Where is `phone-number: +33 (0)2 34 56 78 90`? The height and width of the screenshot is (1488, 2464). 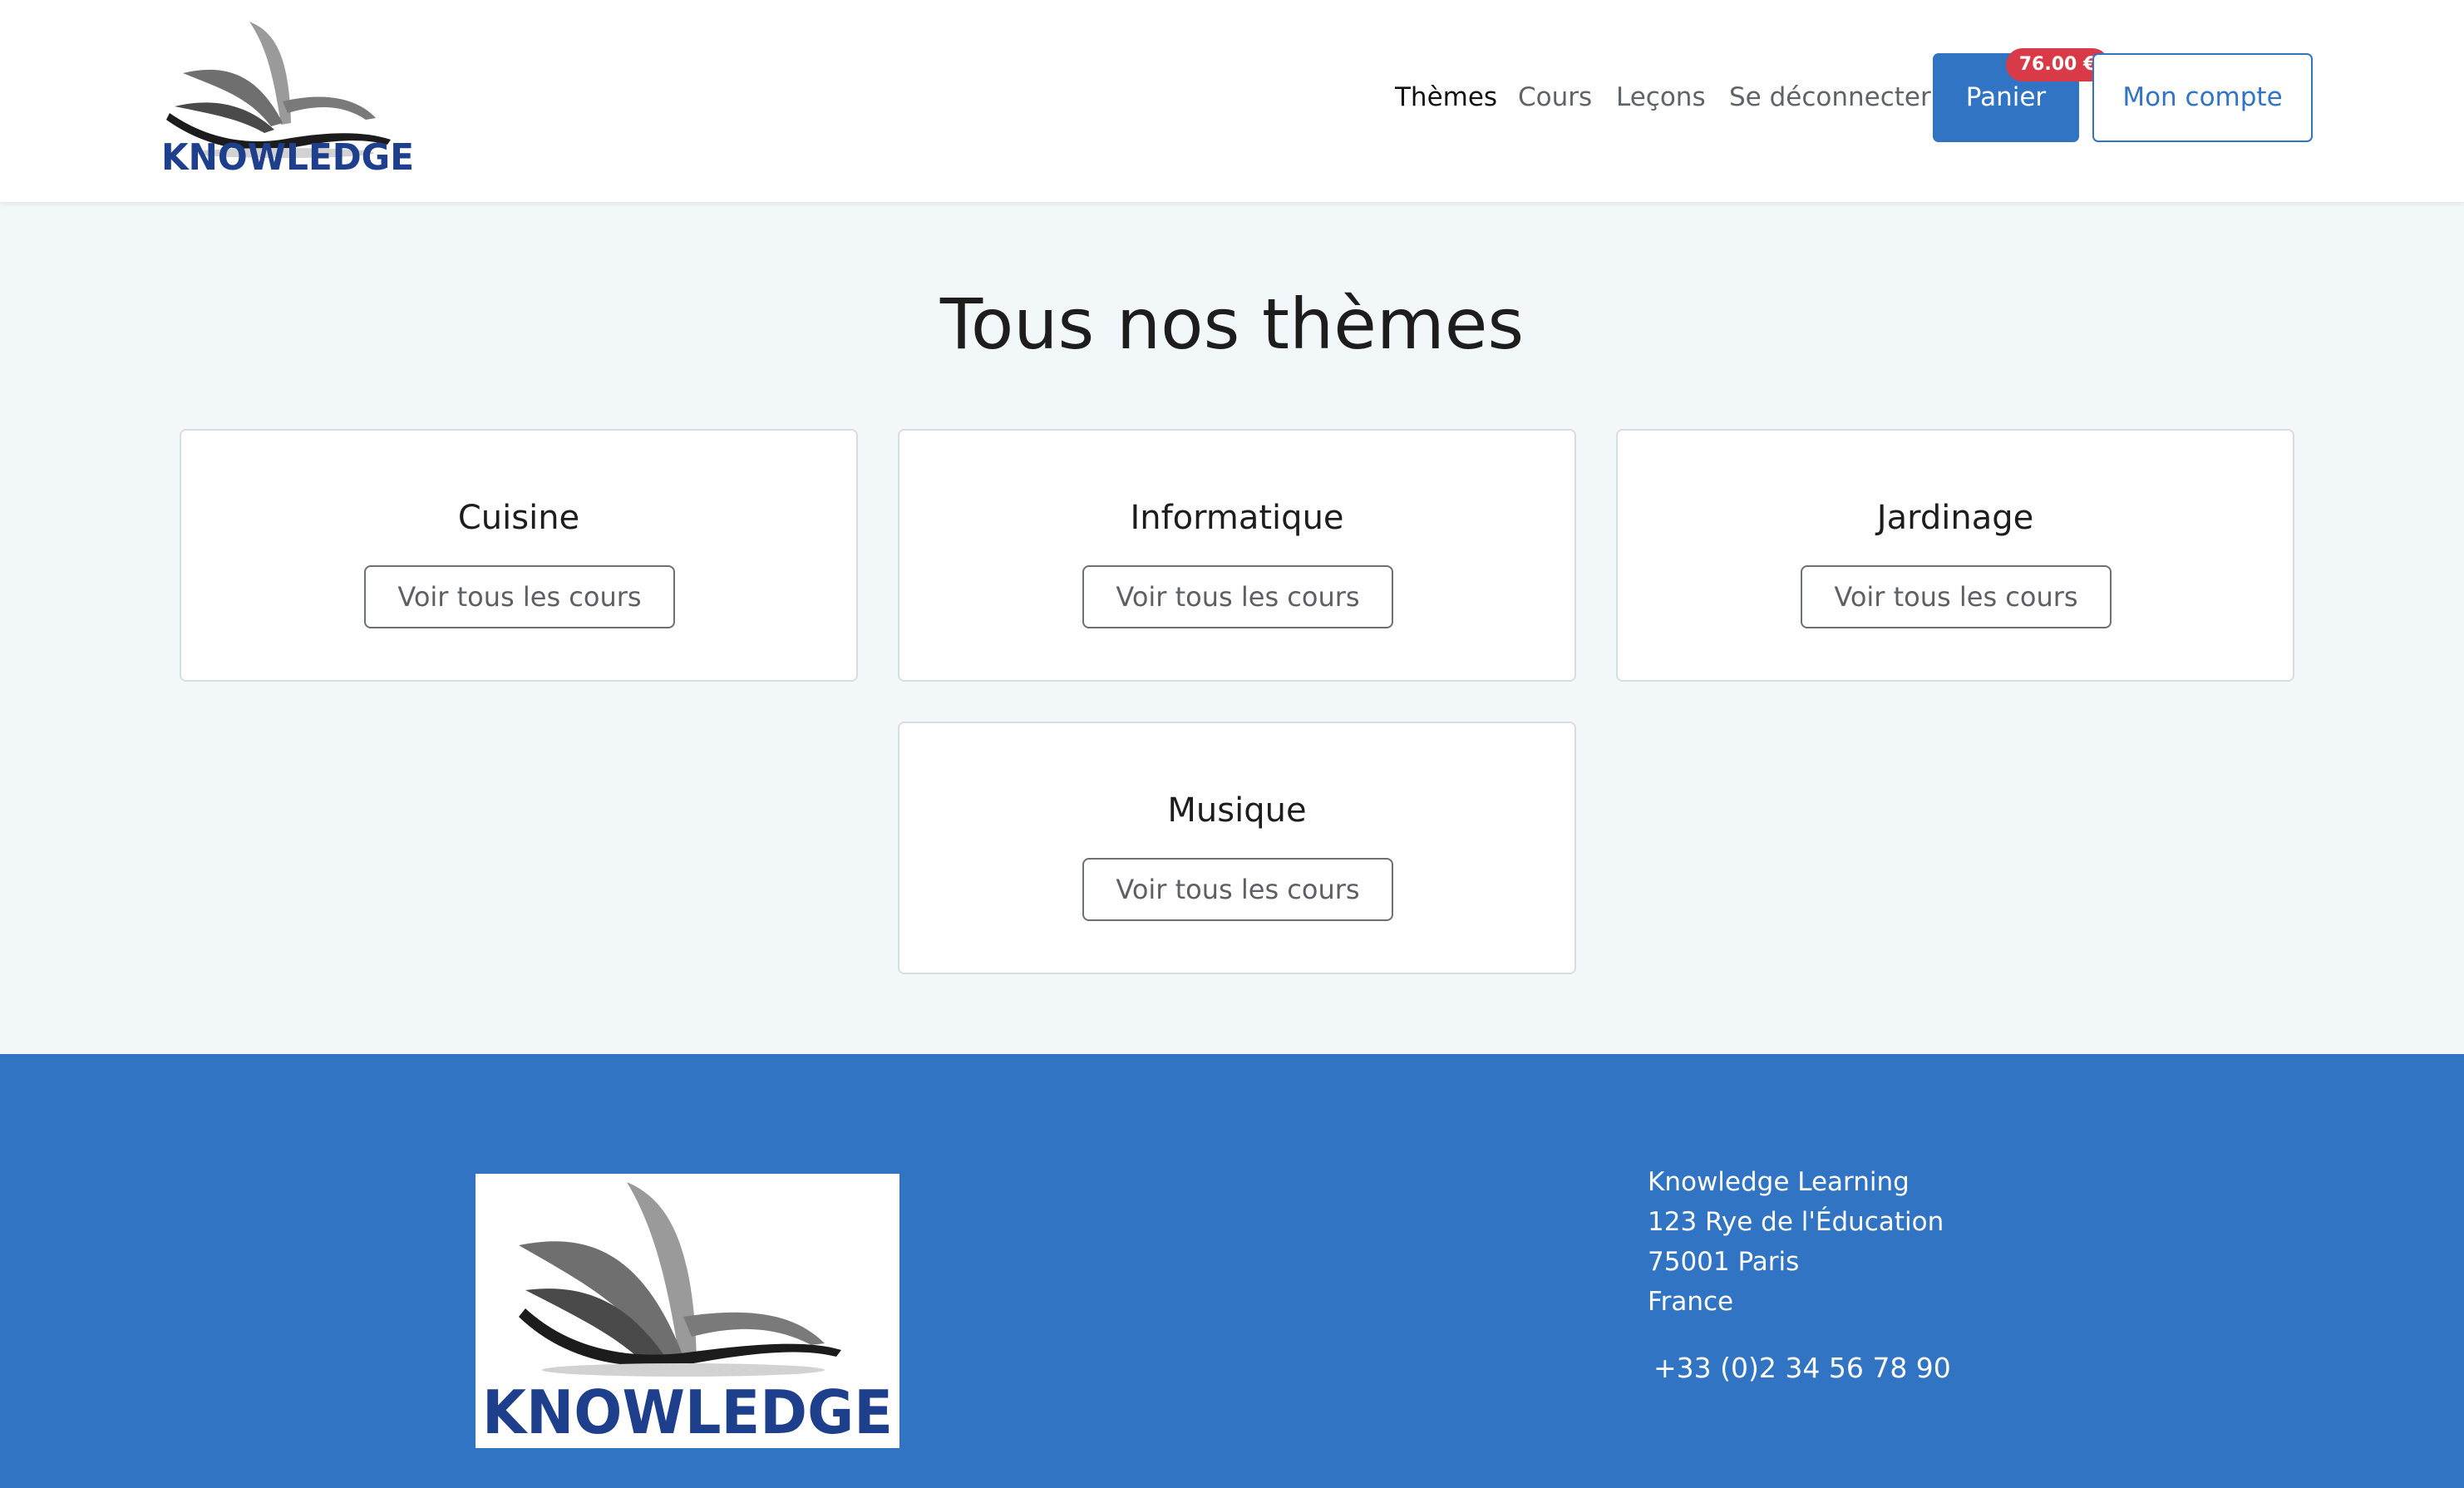
phone-number: +33 (0)2 34 56 78 90 is located at coordinates (1802, 1368).